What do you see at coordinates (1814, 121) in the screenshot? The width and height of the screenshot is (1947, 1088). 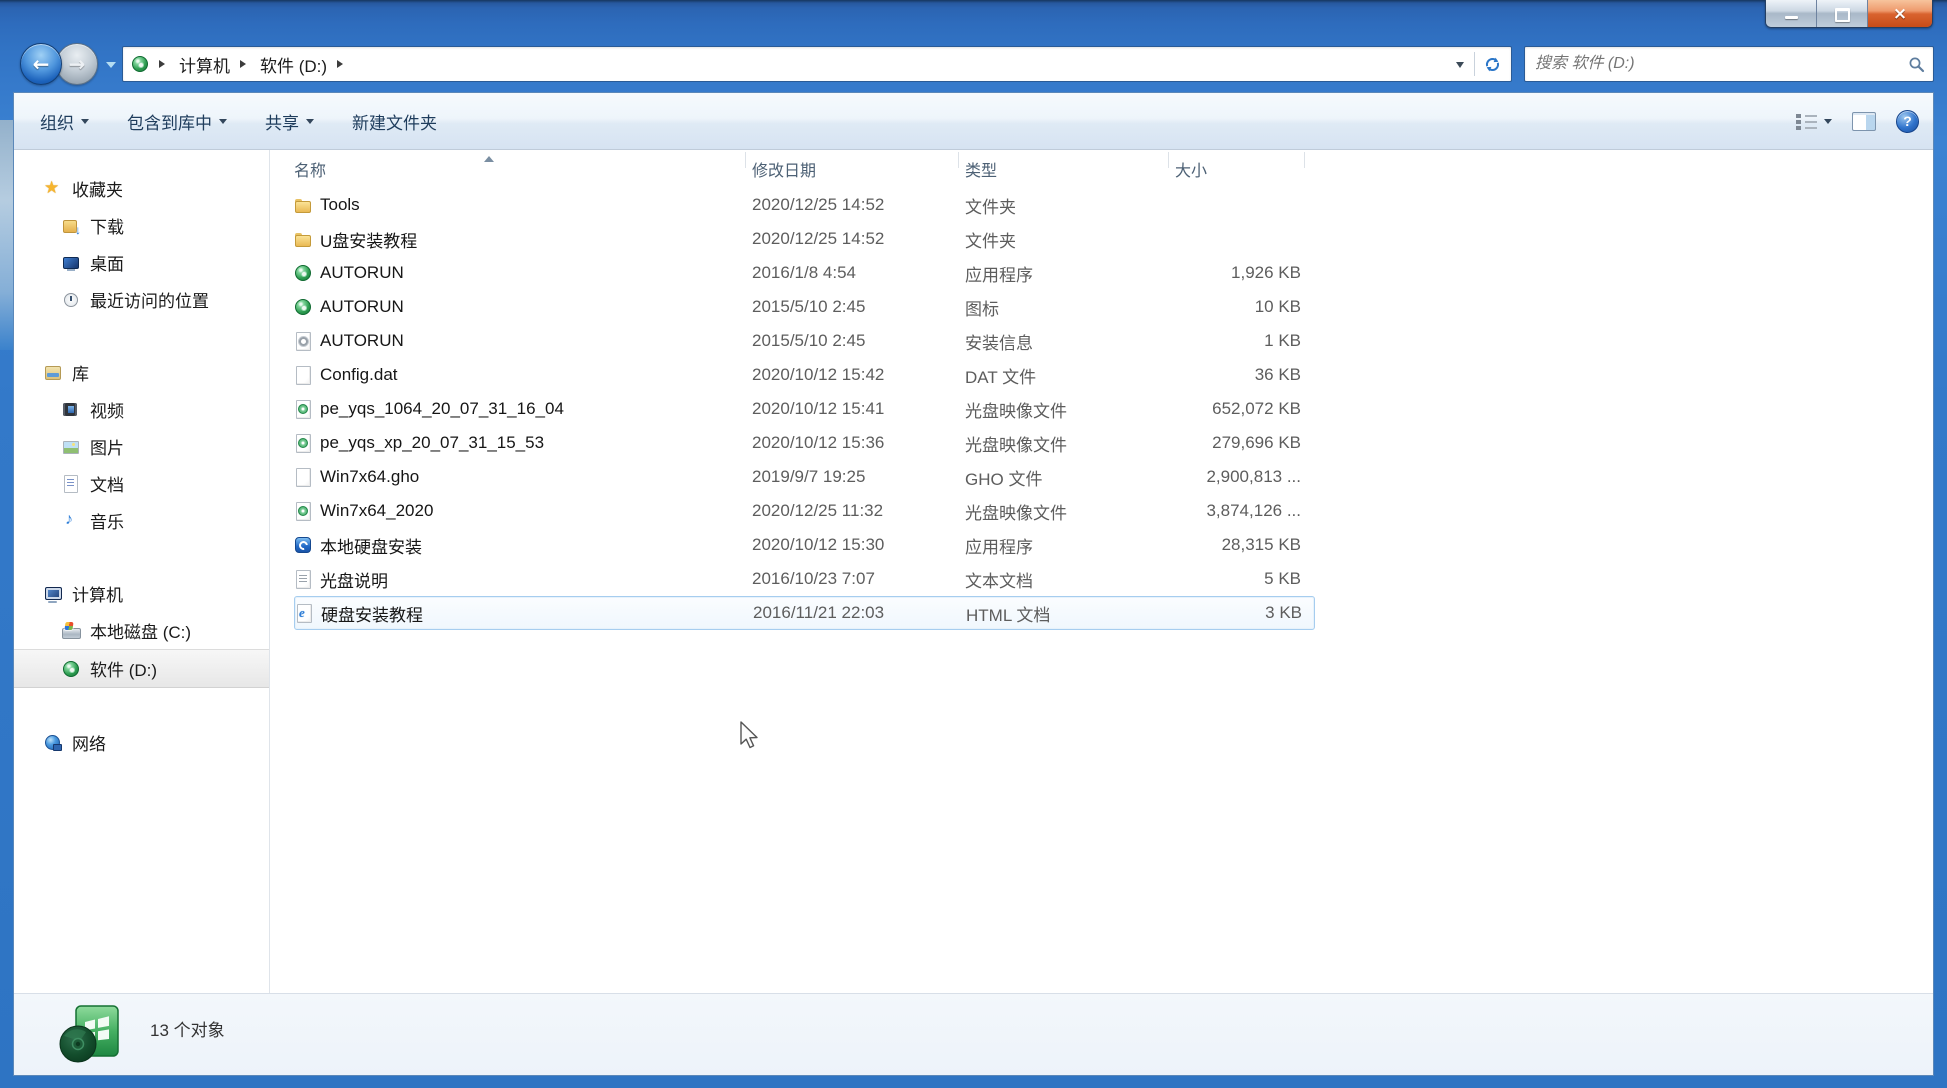 I see `change-view-button` at bounding box center [1814, 121].